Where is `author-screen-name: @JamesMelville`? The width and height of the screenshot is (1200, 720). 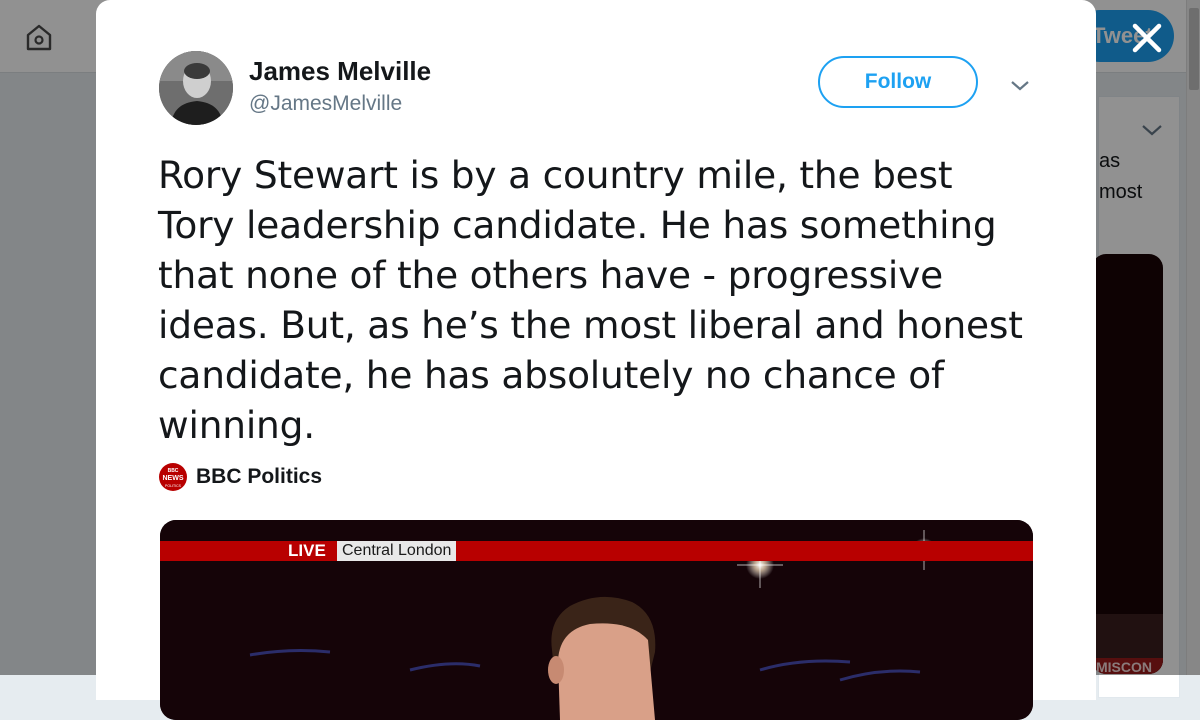 author-screen-name: @JamesMelville is located at coordinates (325, 104).